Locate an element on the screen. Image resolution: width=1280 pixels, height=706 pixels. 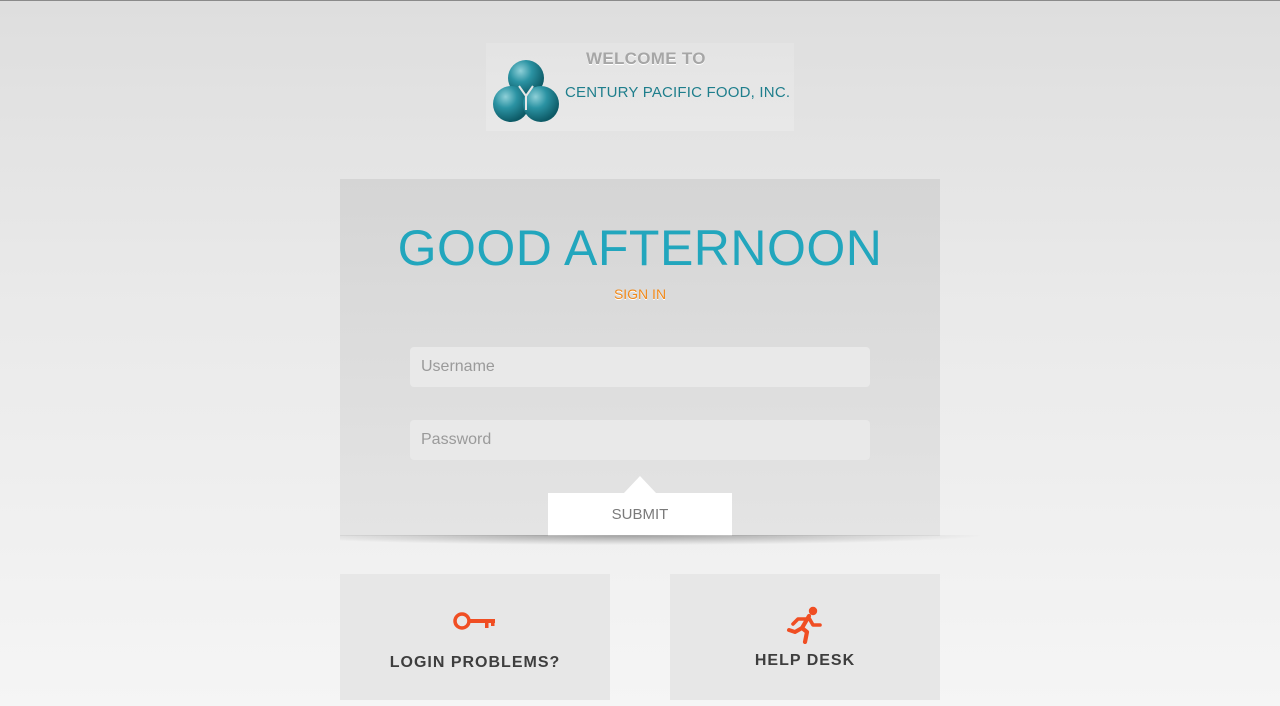
company-name: CENTURY PACIFIC FOOD, INC. is located at coordinates (678, 92).